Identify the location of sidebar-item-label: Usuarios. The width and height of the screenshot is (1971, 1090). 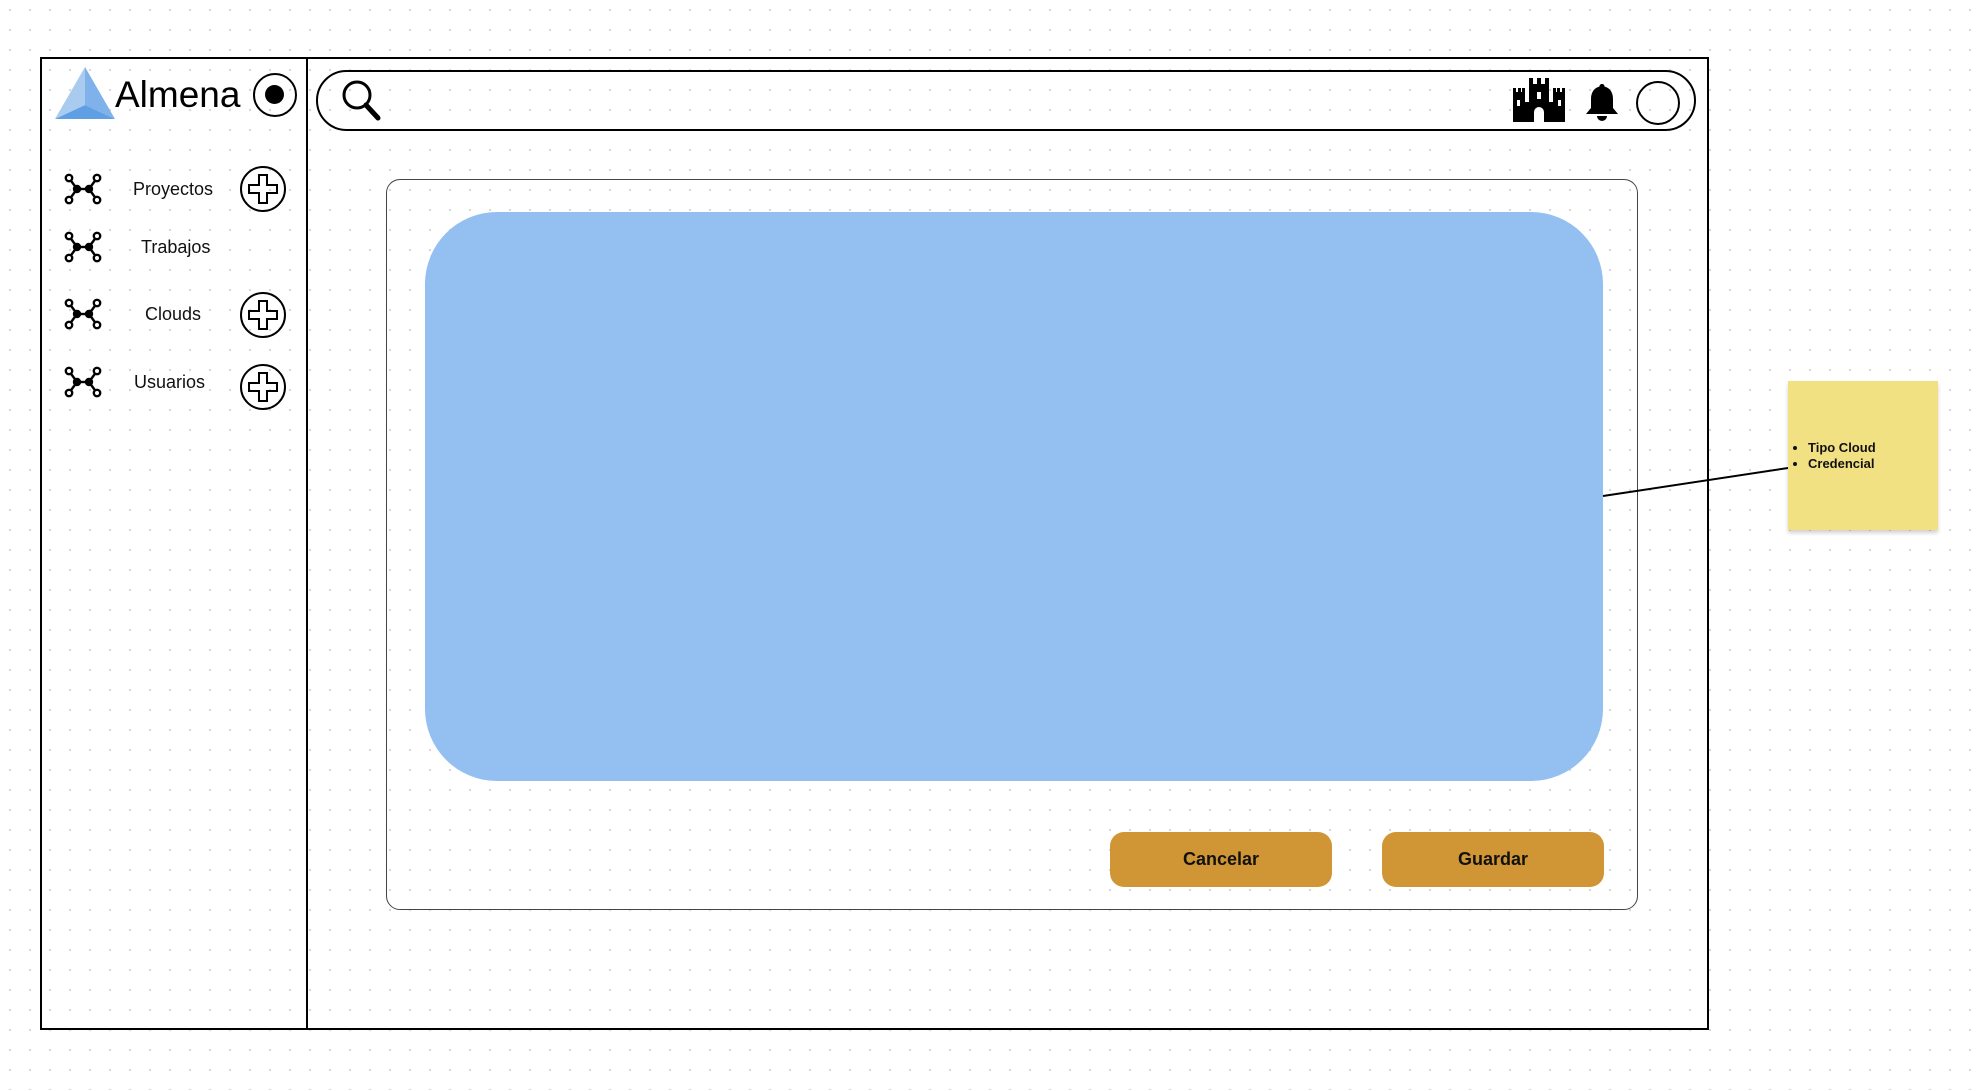
(170, 382).